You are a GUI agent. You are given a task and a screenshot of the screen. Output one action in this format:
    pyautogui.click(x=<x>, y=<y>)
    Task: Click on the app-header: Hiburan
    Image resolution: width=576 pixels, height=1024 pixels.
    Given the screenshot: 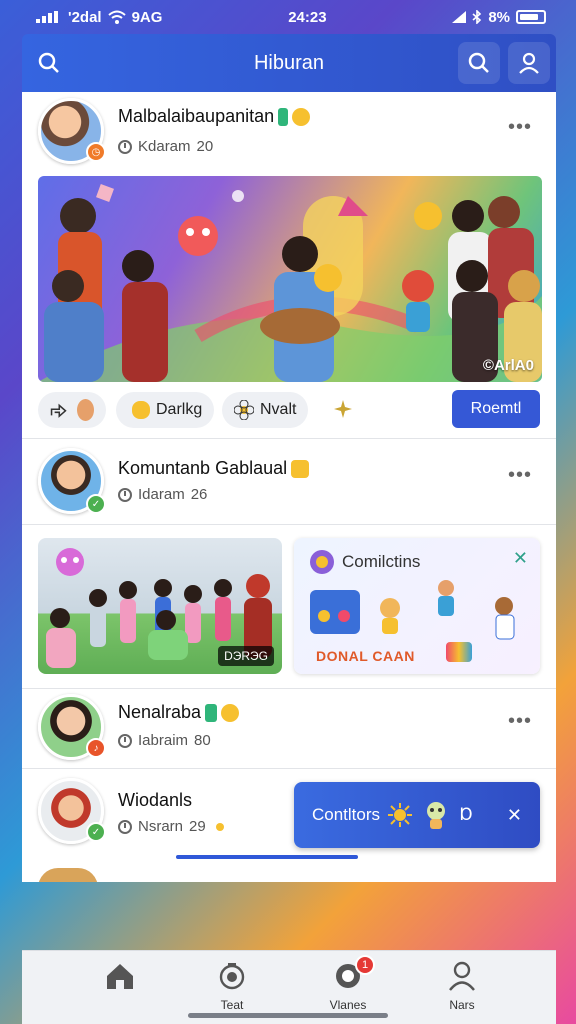 What is the action you would take?
    pyautogui.click(x=289, y=63)
    